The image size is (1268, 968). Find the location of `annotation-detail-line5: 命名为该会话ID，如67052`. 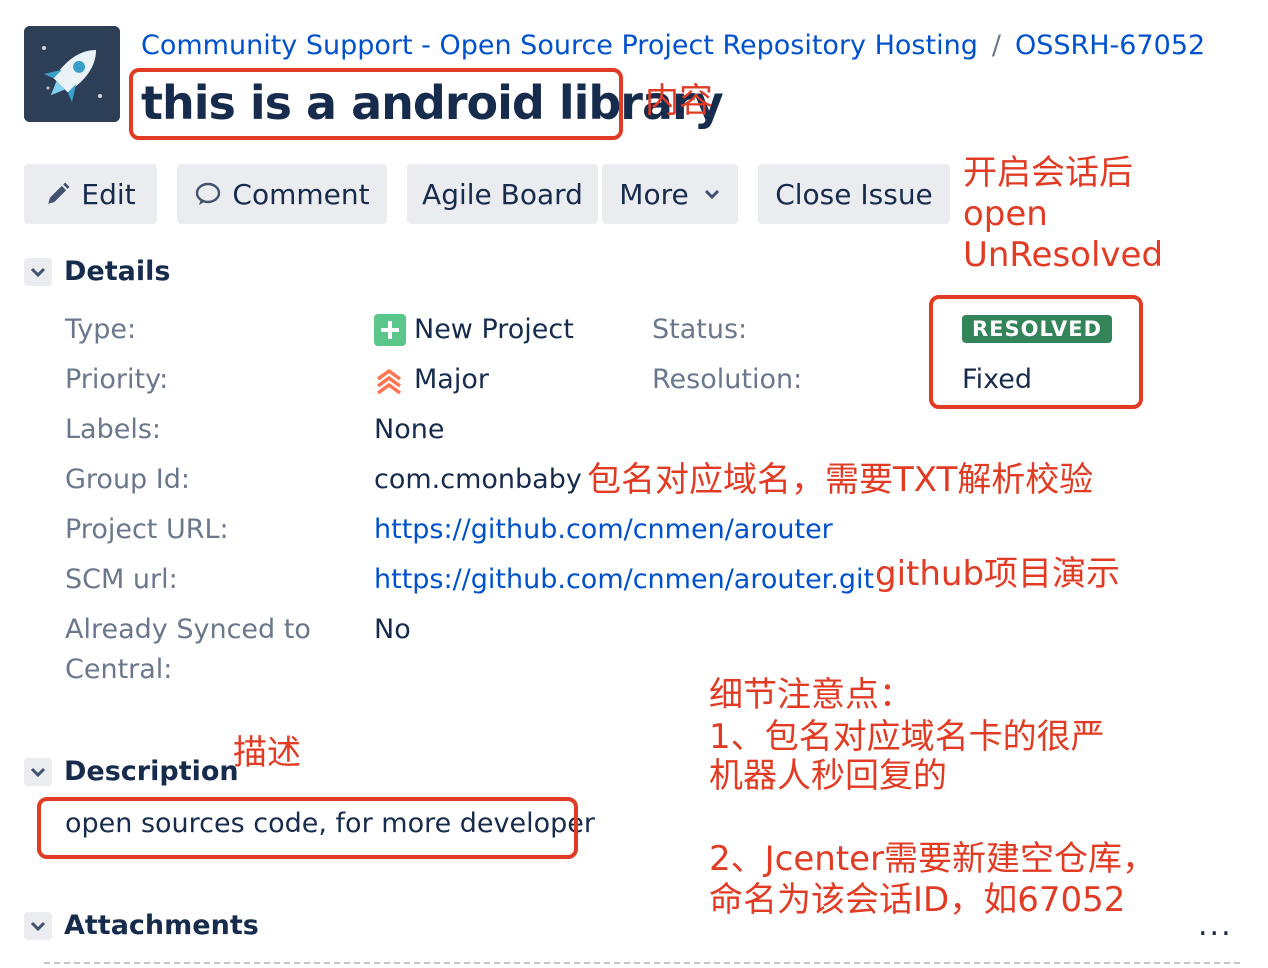

annotation-detail-line5: 命名为该会话ID，如67052 is located at coordinates (917, 900).